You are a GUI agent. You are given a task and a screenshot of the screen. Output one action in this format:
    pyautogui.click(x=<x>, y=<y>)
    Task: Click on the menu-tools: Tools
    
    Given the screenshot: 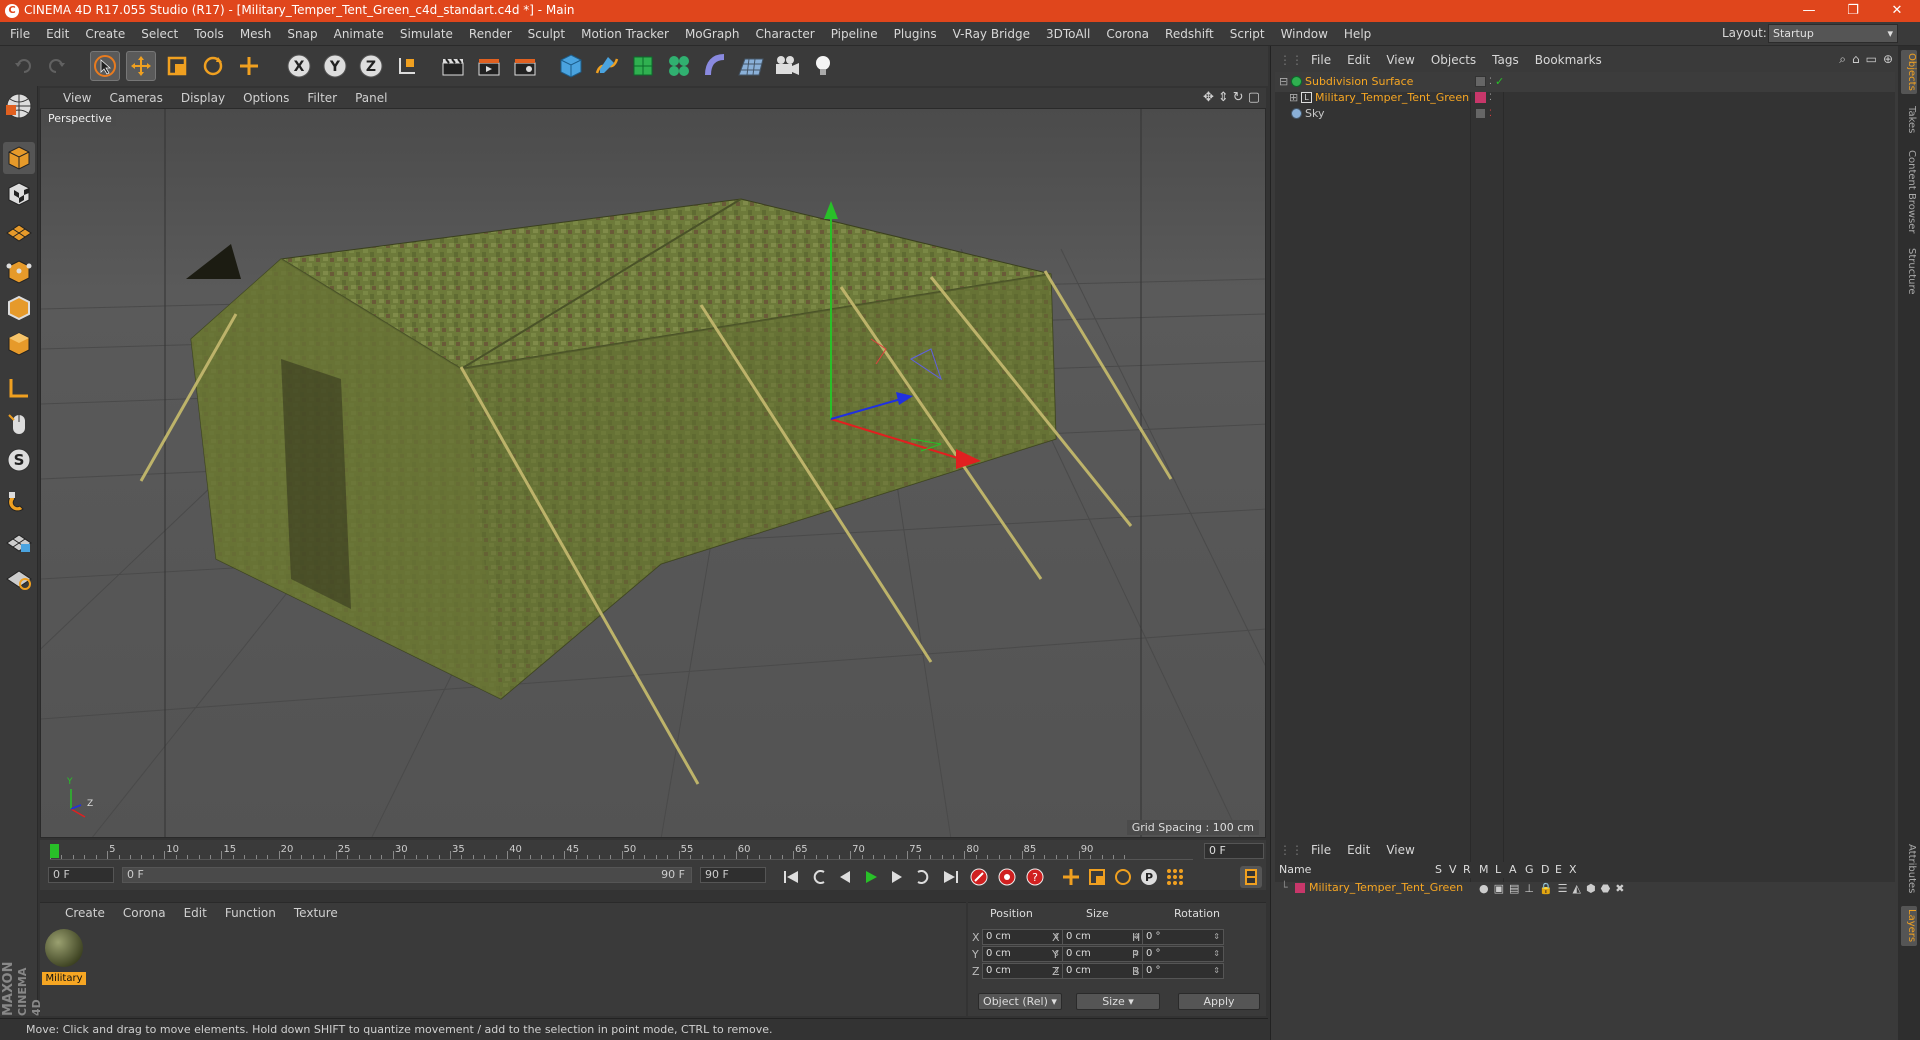 What is the action you would take?
    pyautogui.click(x=209, y=34)
    